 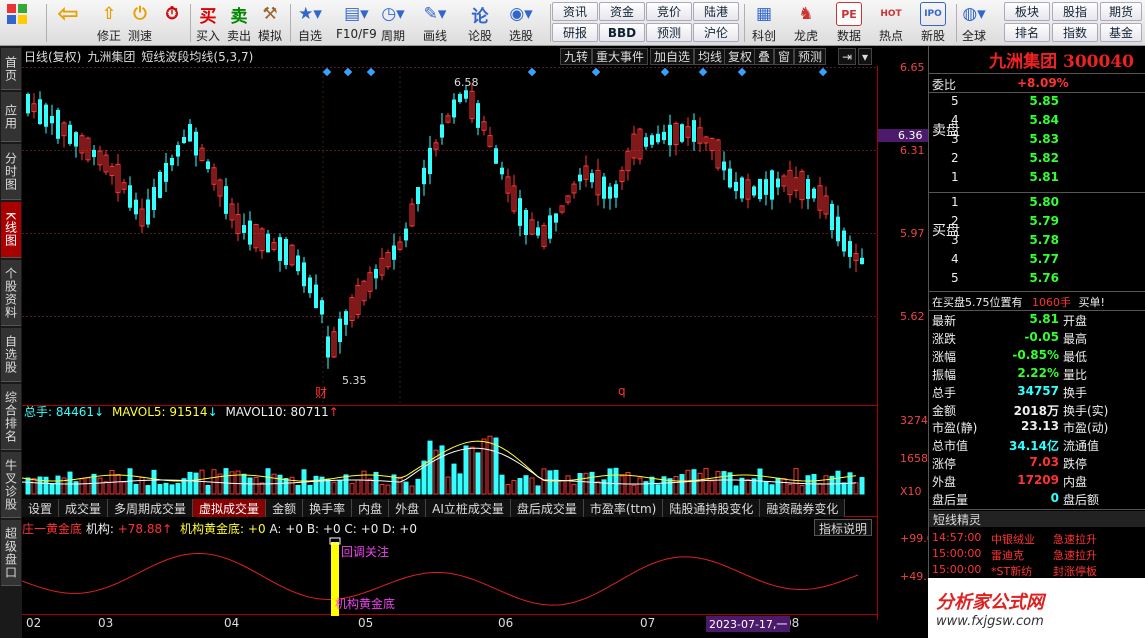 What do you see at coordinates (1034, 221) in the screenshot?
I see `bid-price: 5.79` at bounding box center [1034, 221].